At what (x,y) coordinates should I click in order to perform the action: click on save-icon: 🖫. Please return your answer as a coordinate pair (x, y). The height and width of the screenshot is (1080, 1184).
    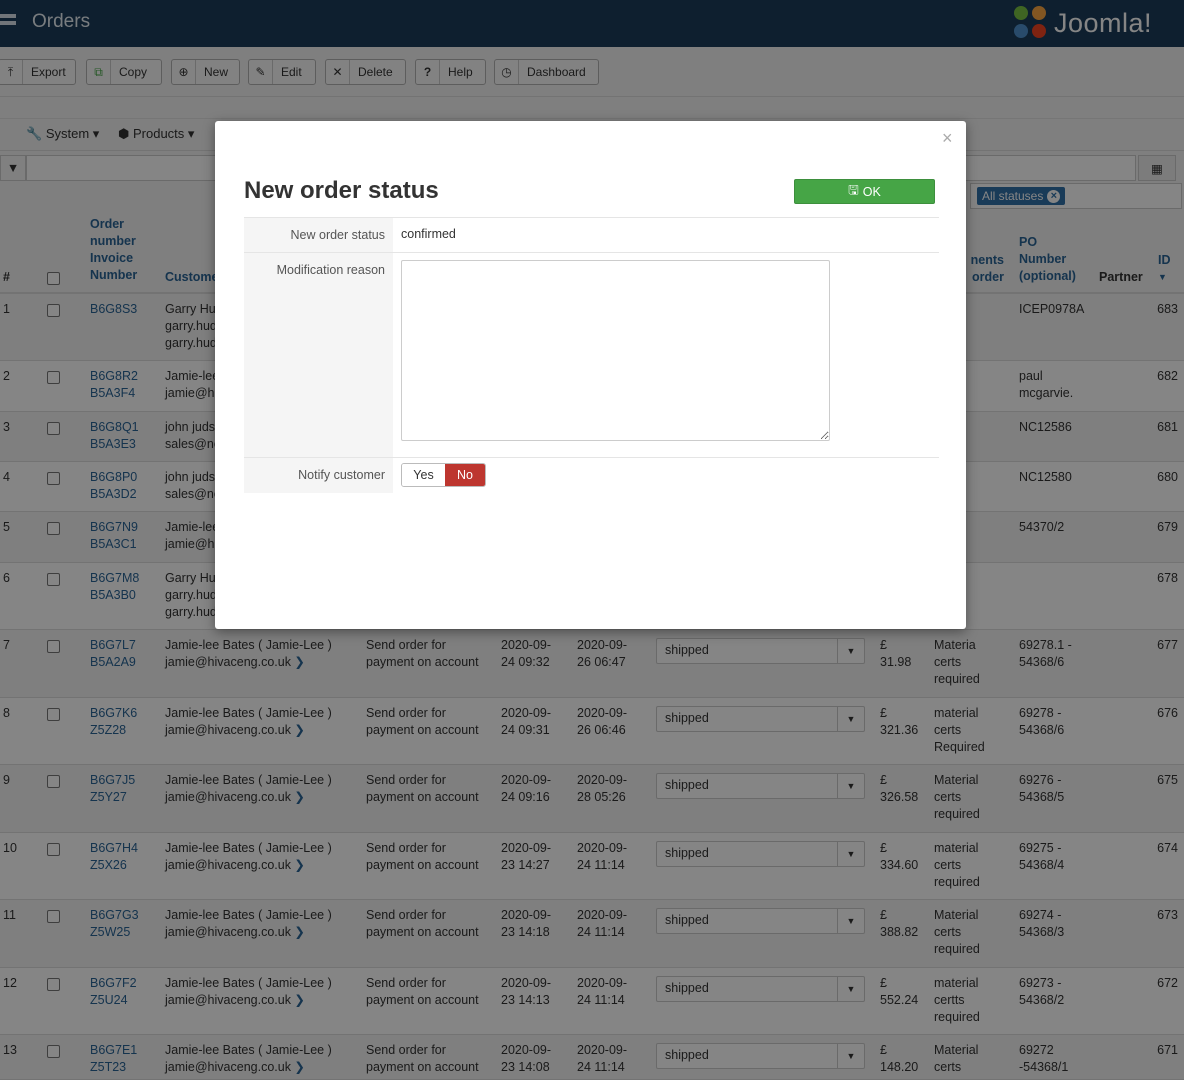
    Looking at the image, I should click on (853, 190).